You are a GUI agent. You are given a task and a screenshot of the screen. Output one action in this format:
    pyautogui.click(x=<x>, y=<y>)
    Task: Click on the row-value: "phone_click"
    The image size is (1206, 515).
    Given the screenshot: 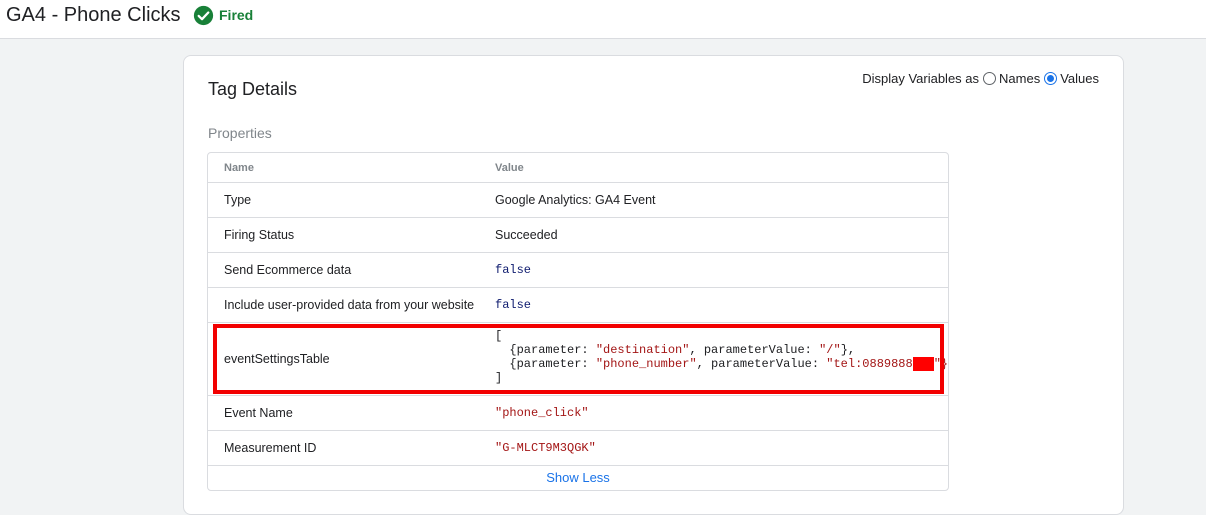 What is the action you would take?
    pyautogui.click(x=542, y=413)
    